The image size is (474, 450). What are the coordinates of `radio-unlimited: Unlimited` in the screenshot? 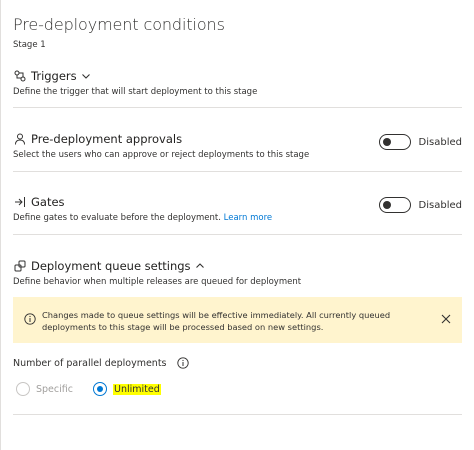 It's located at (126, 389).